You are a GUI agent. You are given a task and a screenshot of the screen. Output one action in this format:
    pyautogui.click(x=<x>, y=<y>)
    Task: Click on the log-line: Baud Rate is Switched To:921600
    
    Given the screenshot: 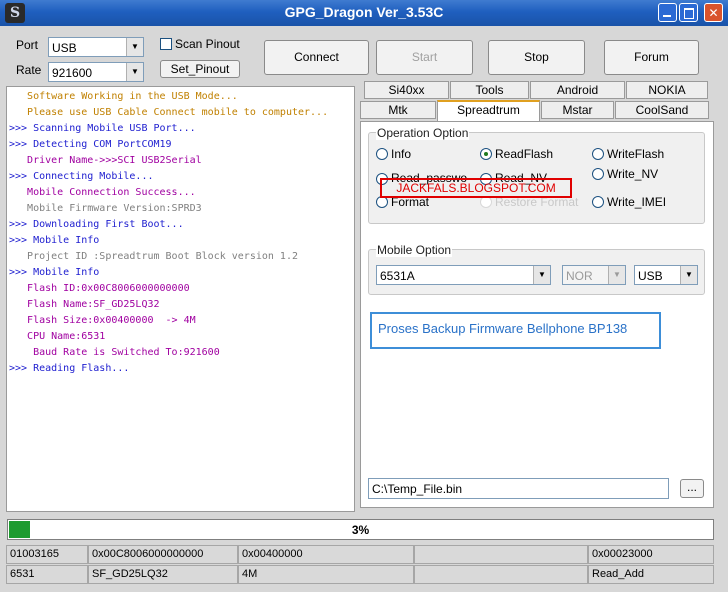 What is the action you would take?
    pyautogui.click(x=114, y=352)
    